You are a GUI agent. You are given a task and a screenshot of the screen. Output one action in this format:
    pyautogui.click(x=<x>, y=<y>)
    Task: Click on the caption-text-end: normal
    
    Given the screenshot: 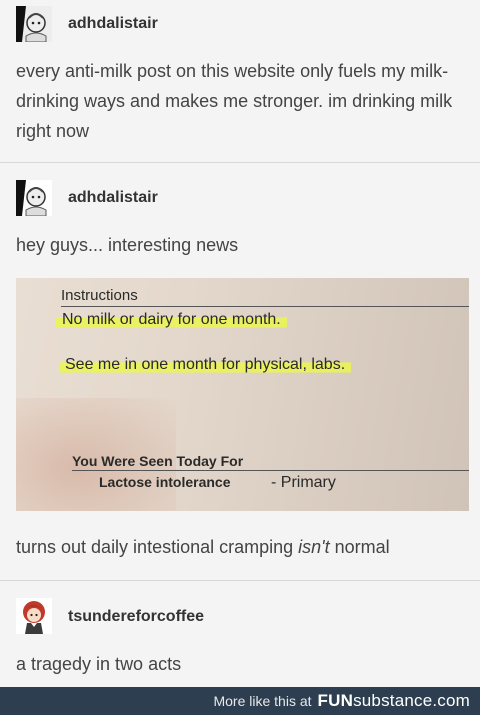 What is the action you would take?
    pyautogui.click(x=359, y=547)
    